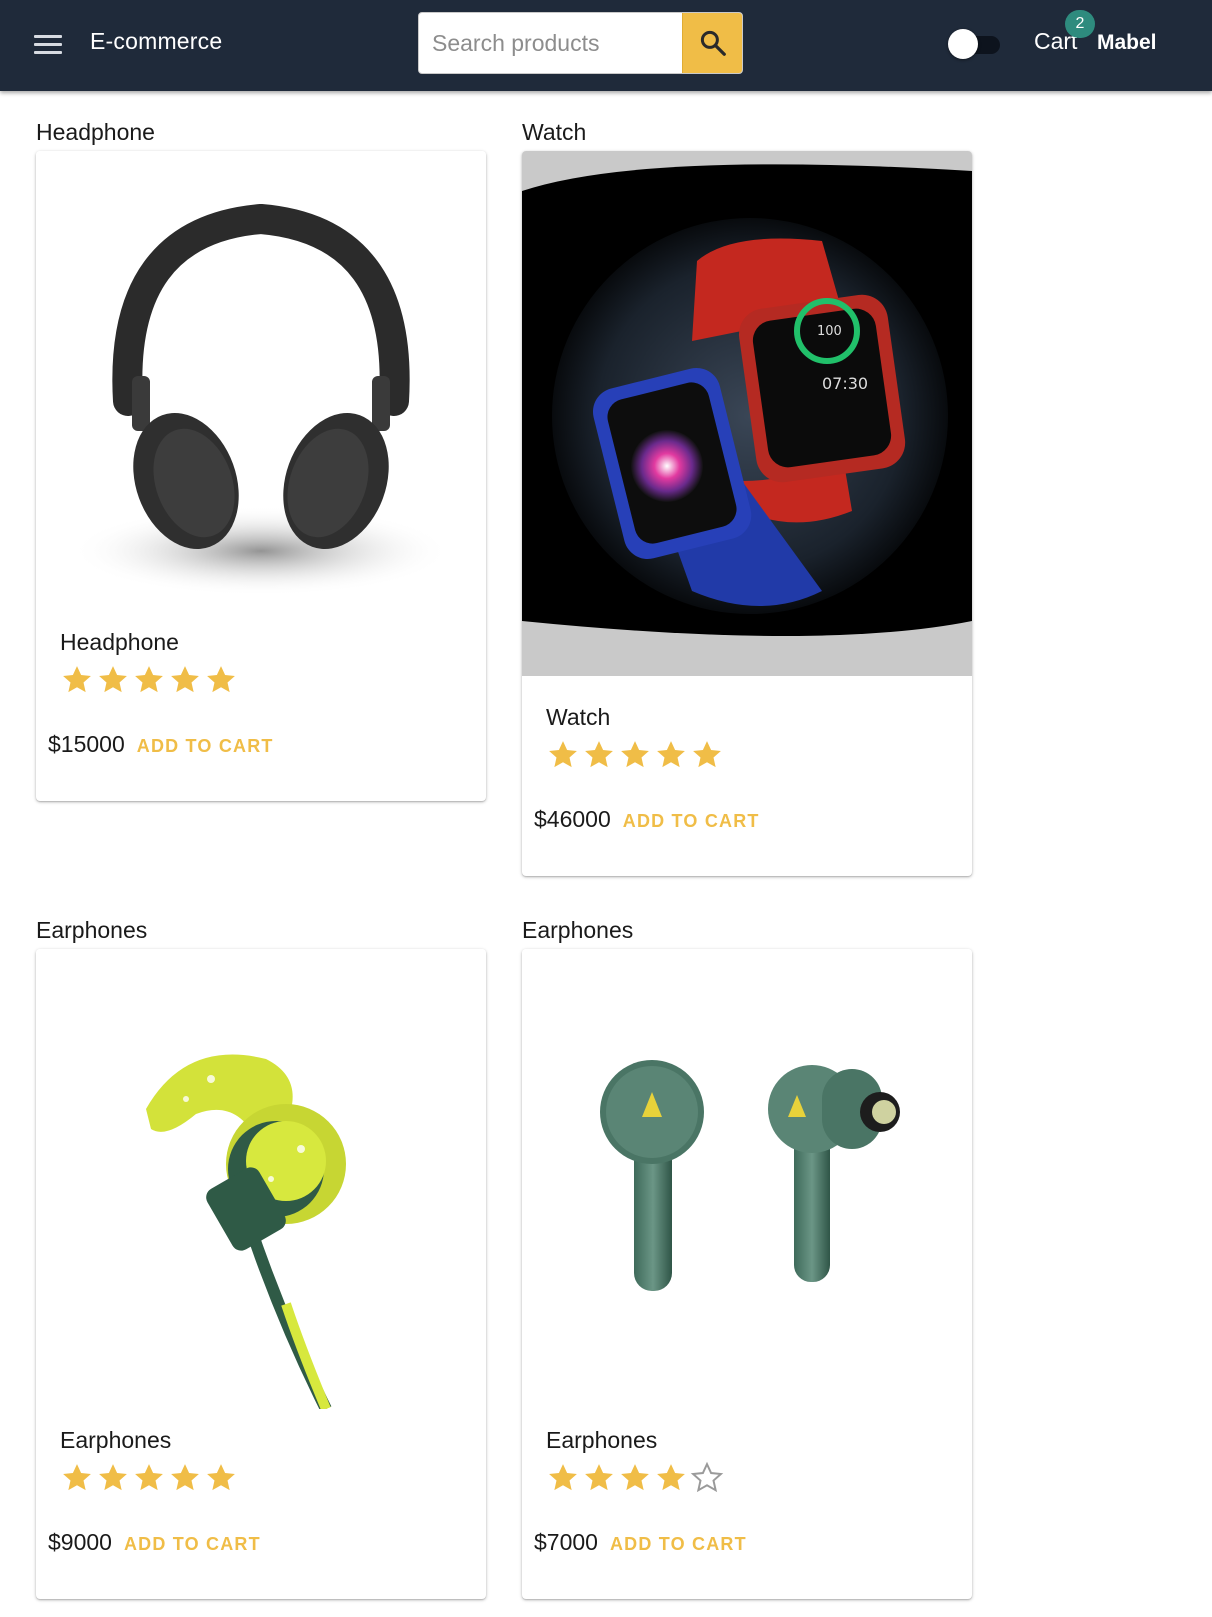 The height and width of the screenshot is (1617, 1212). Describe the element at coordinates (95, 132) in the screenshot. I see `product-heading: Headphone` at that location.